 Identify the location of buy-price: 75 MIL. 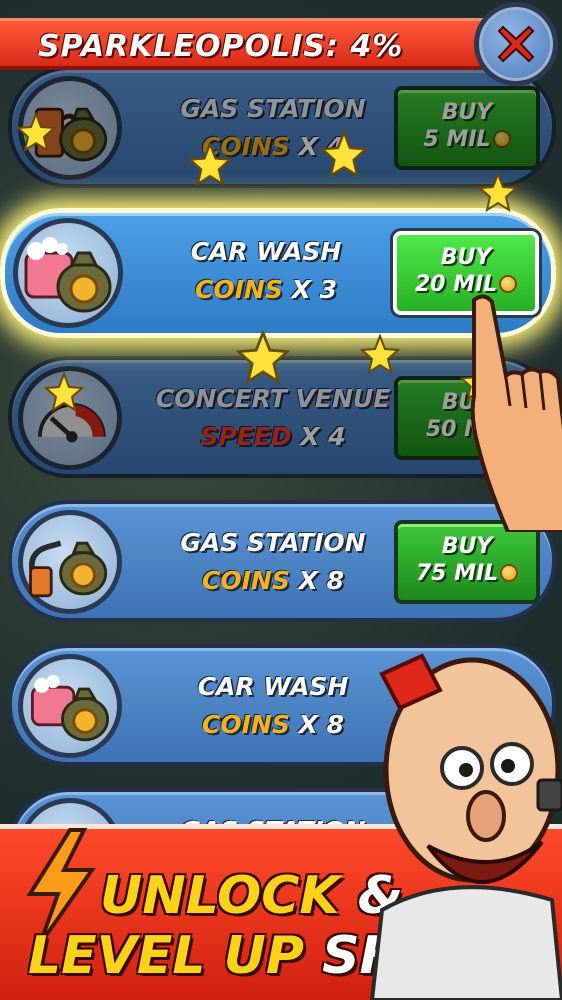
(467, 573).